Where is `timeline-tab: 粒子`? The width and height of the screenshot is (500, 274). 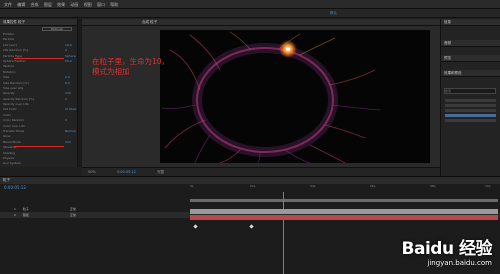
timeline-tab: 粒子 is located at coordinates (250, 180).